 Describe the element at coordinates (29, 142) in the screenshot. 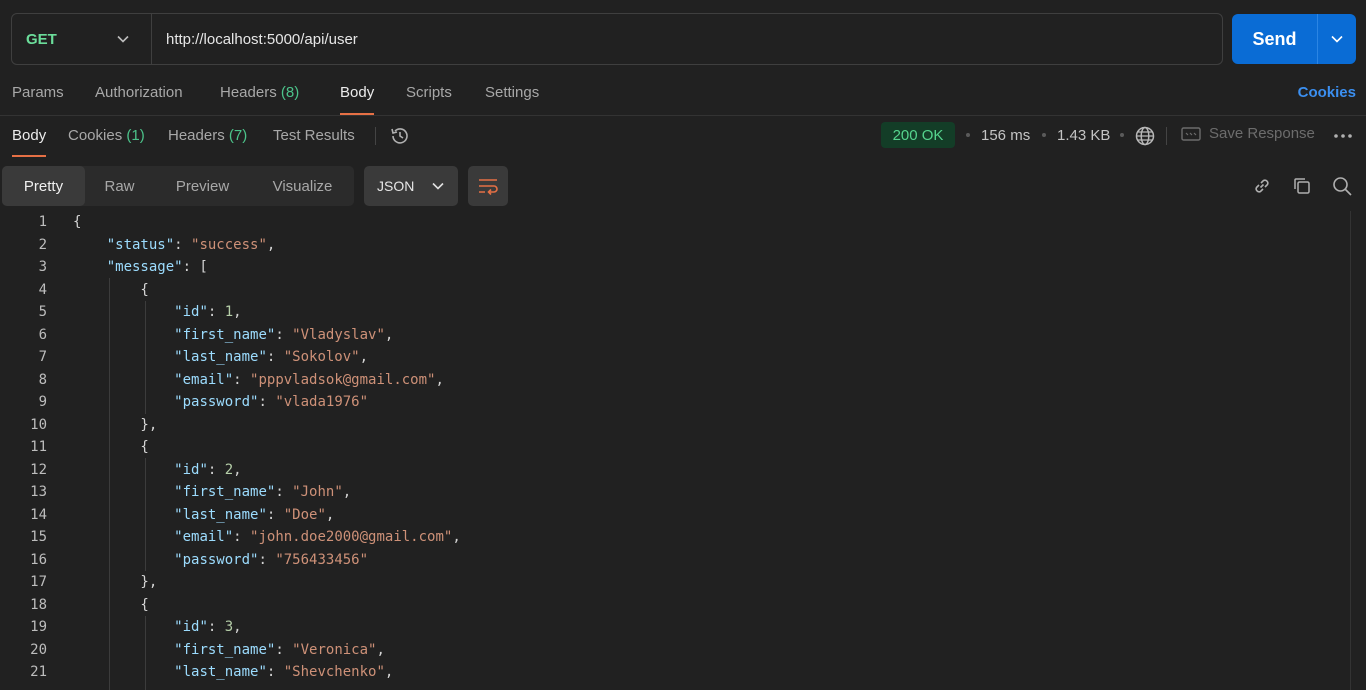

I see `response-tab-body: Body` at that location.